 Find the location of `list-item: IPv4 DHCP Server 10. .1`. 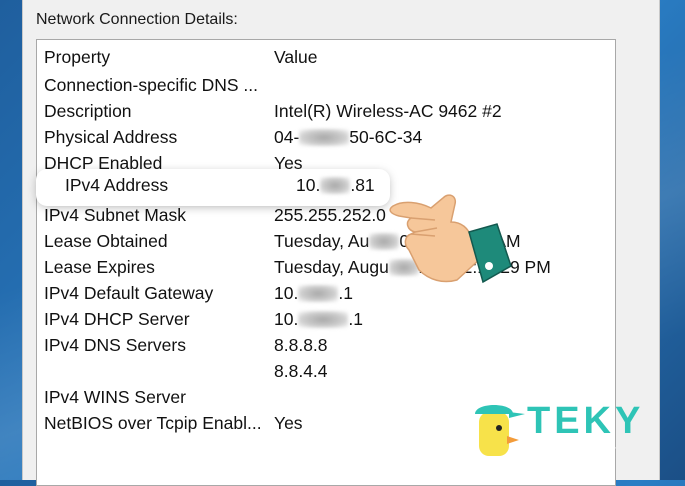

list-item: IPv4 DHCP Server 10. .1 is located at coordinates (326, 319).